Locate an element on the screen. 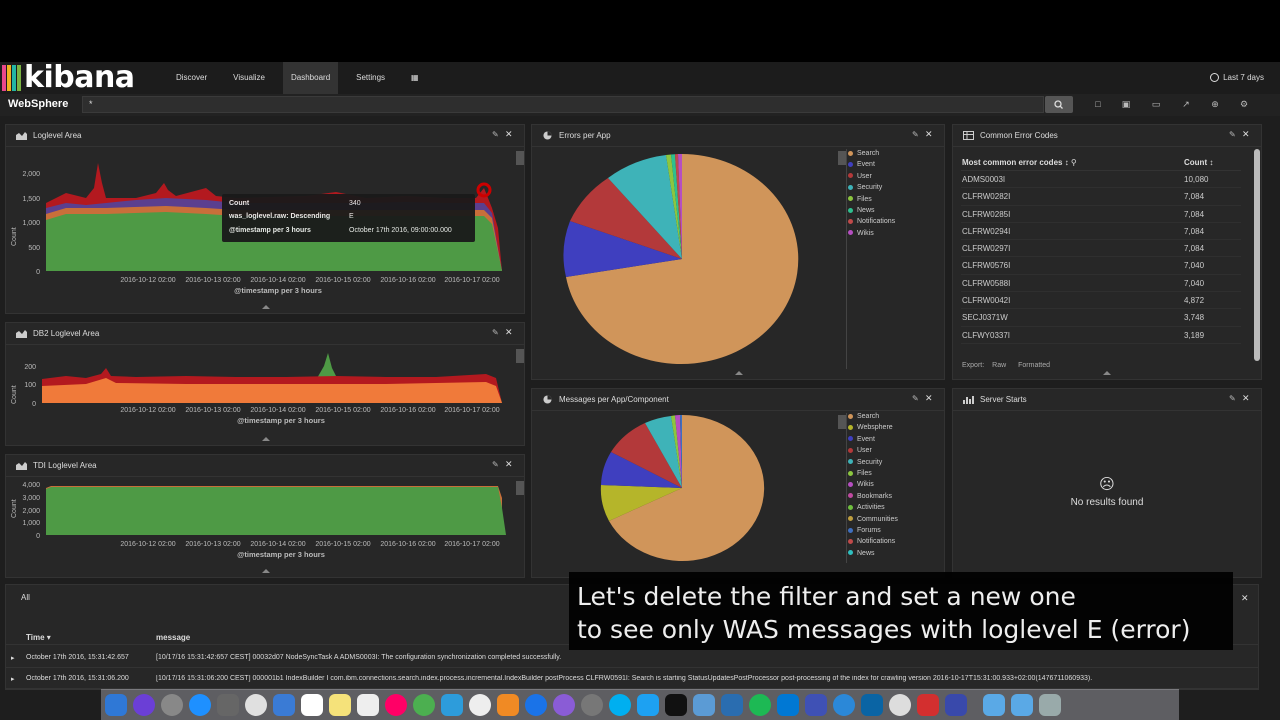 The image size is (1280, 720). column-header-message: message is located at coordinates (173, 637).